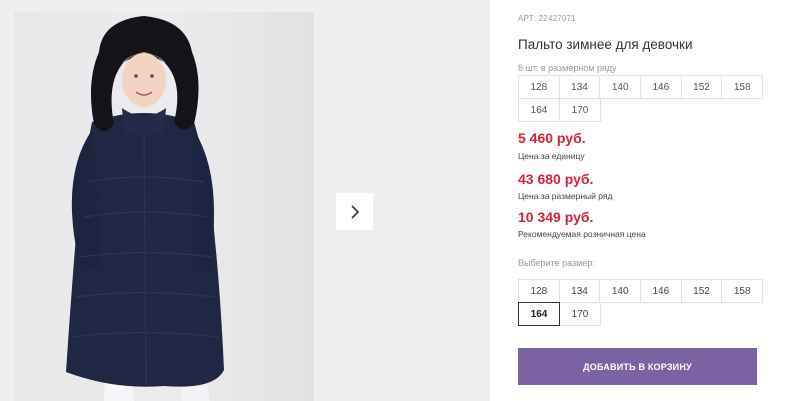 The width and height of the screenshot is (800, 401). I want to click on series-price-caption: Цена за размерный ряд, so click(565, 196).